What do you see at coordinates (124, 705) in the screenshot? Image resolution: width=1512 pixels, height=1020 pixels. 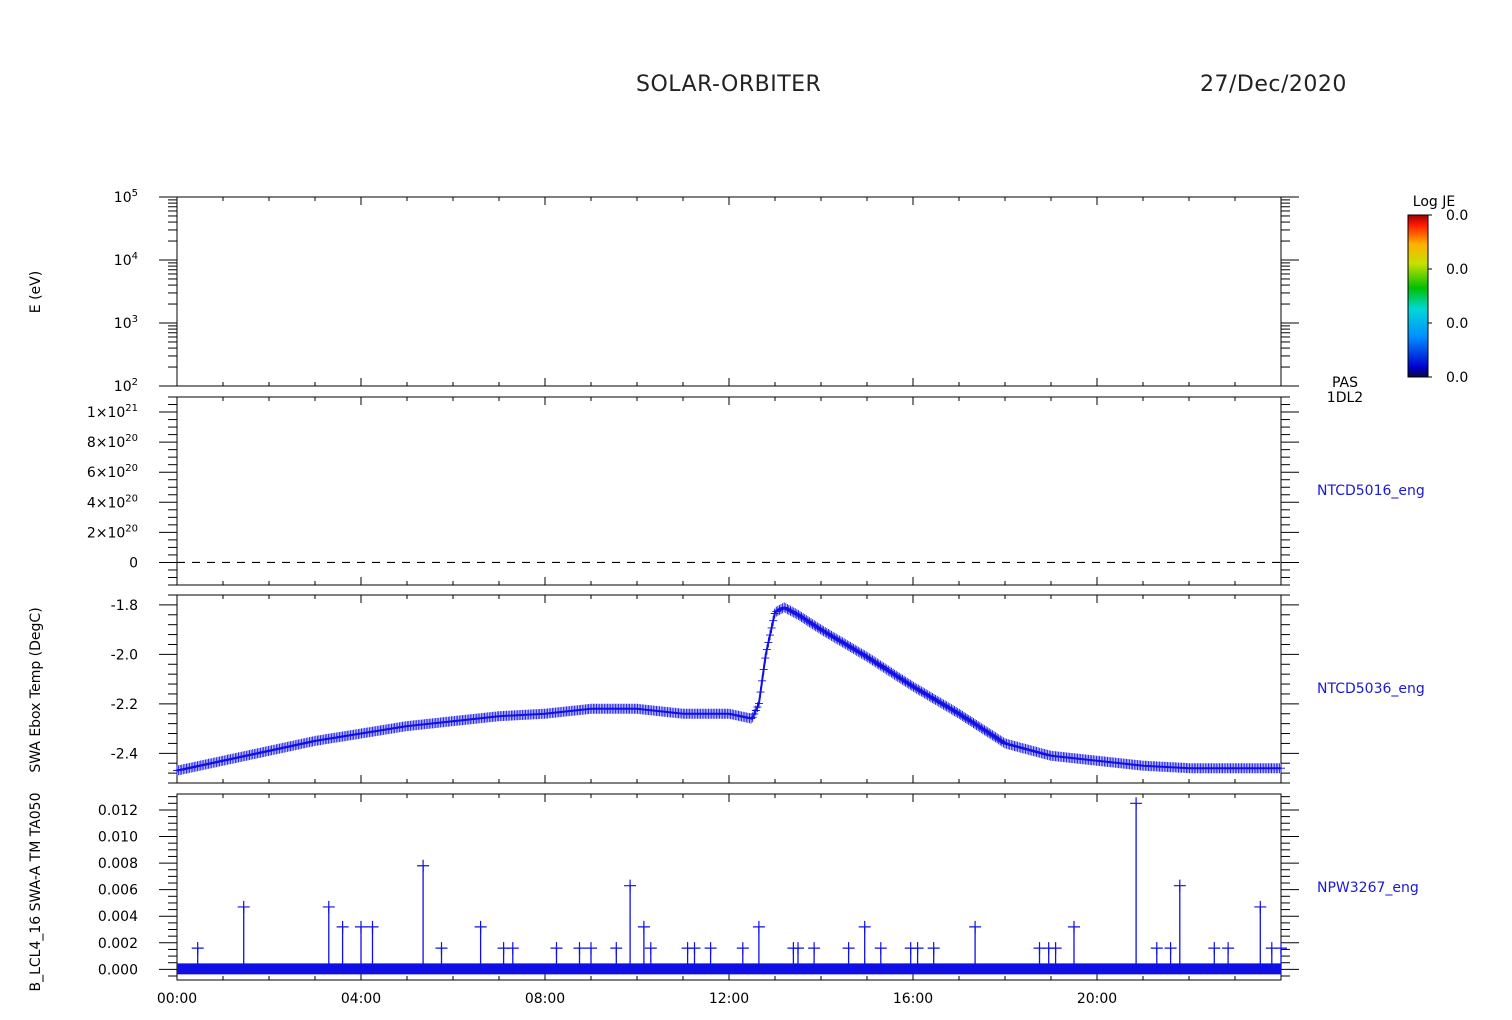 I see `y-tick-label: -2.2` at bounding box center [124, 705].